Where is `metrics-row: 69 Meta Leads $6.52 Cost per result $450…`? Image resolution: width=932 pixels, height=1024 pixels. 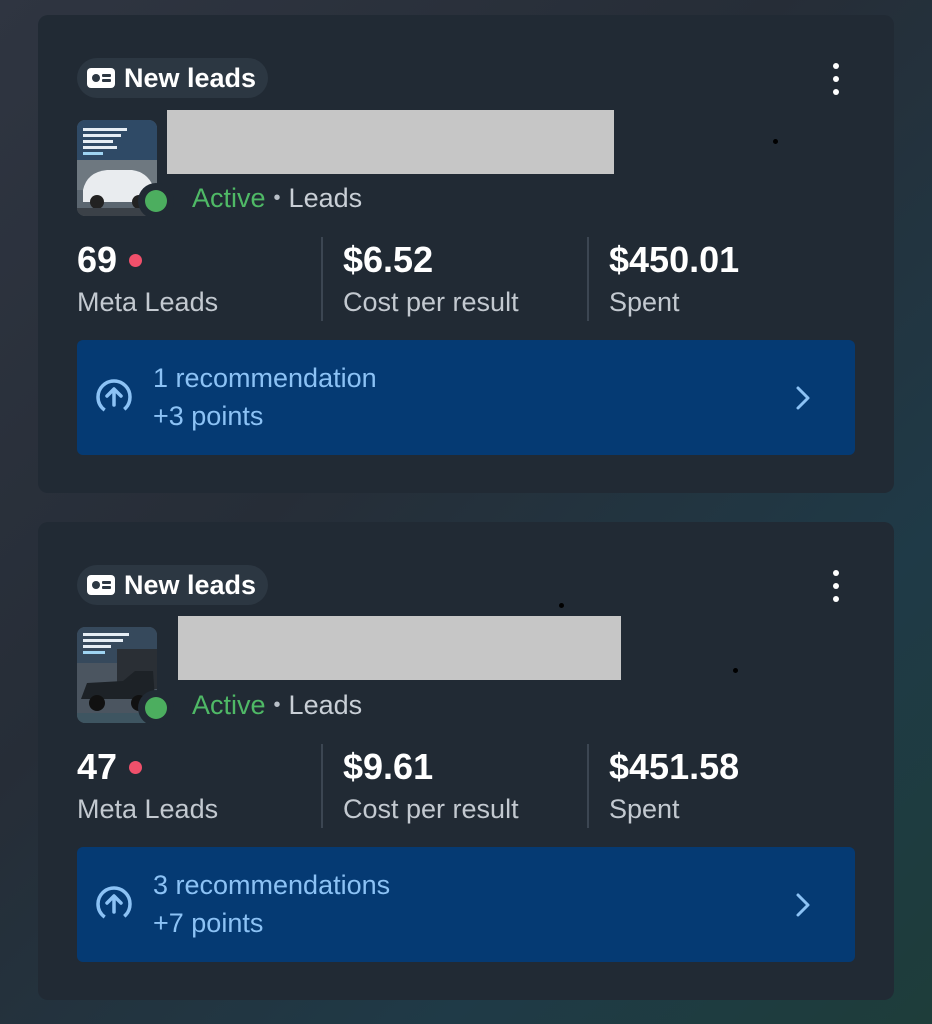
metrics-row: 69 Meta Leads $6.52 Cost per result $450… is located at coordinates (447, 278).